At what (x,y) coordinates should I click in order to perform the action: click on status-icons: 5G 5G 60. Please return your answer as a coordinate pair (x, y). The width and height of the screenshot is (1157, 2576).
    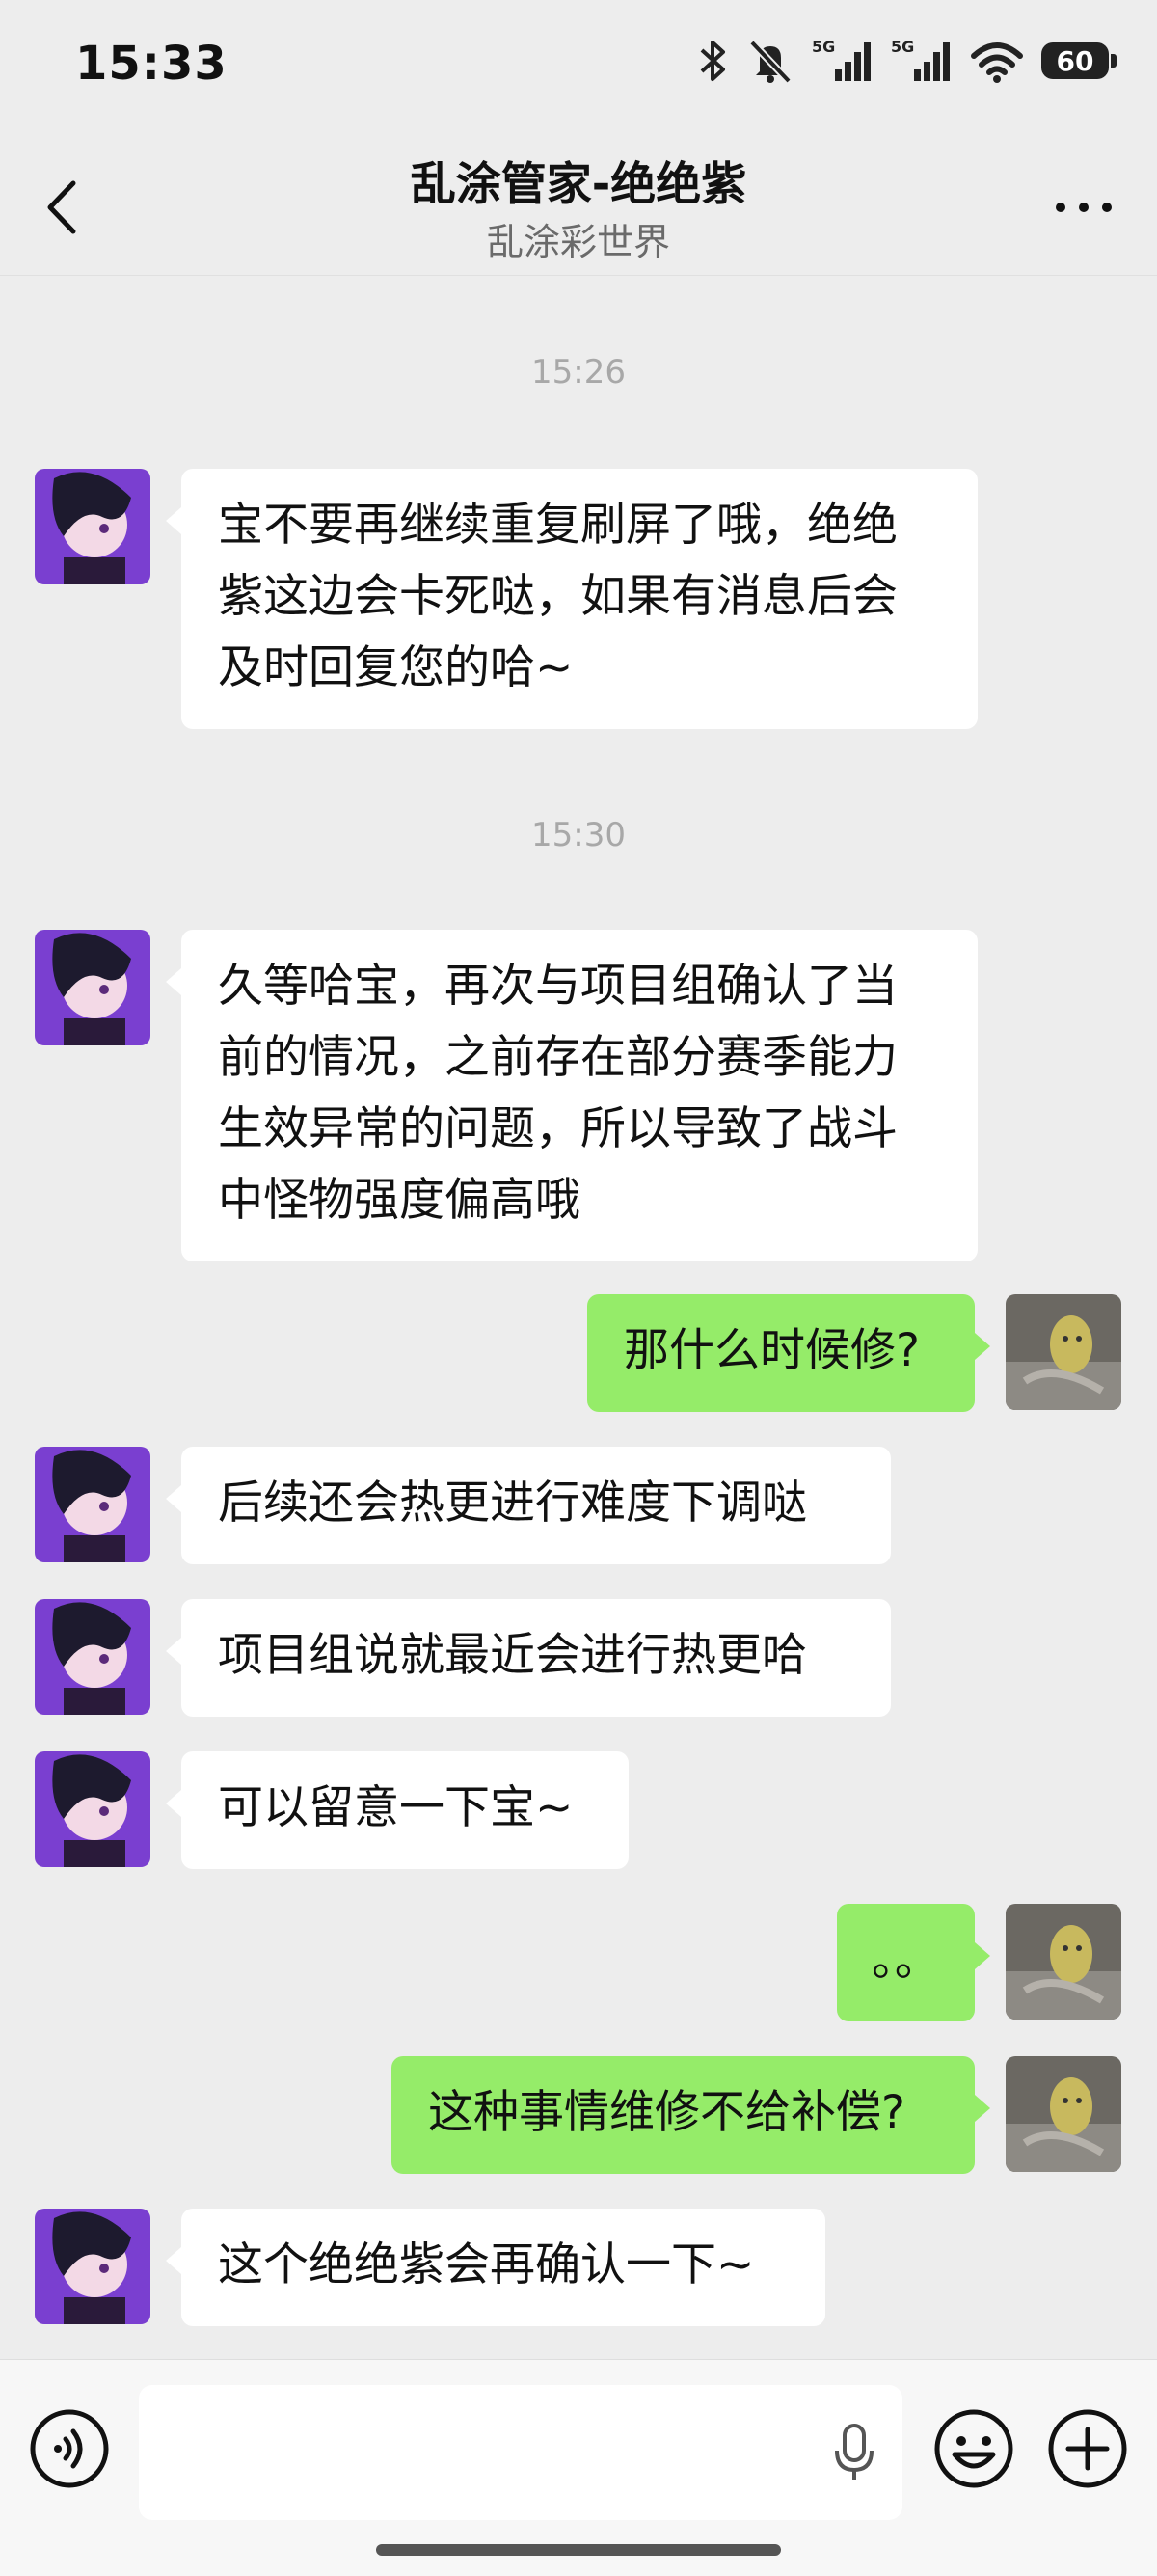
    Looking at the image, I should click on (906, 61).